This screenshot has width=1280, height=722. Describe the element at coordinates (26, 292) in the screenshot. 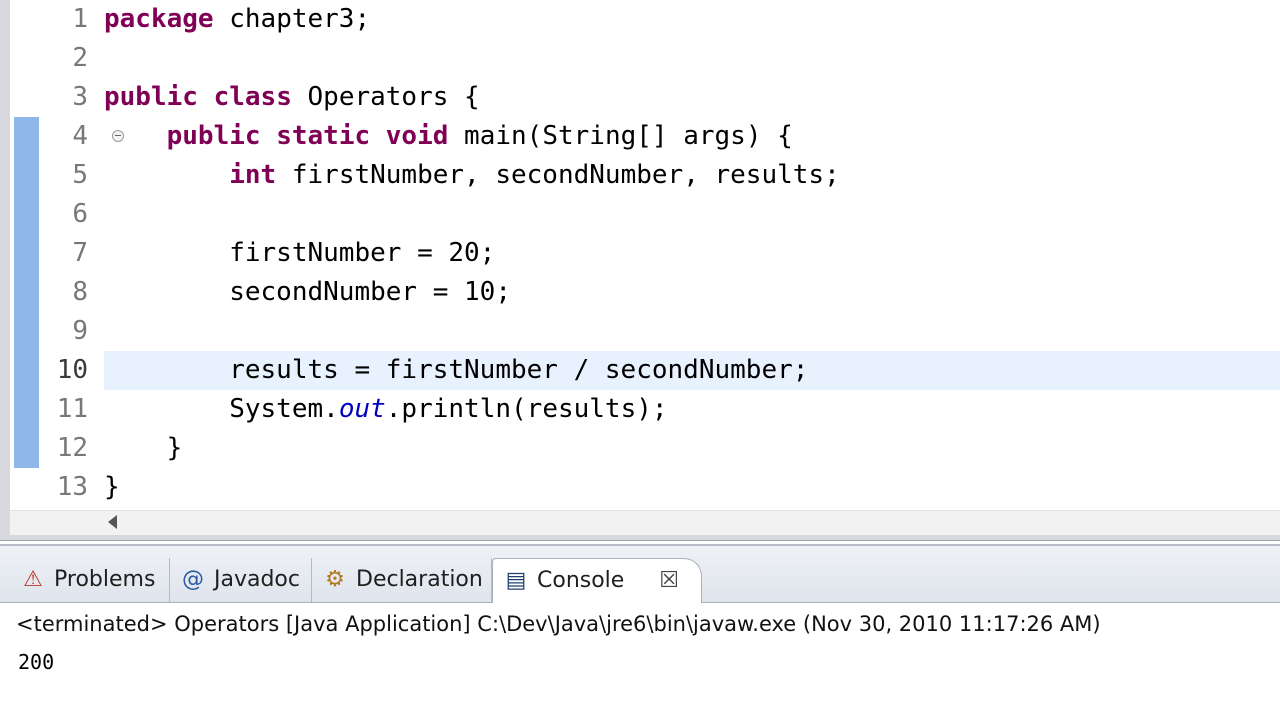

I see `change-marker` at that location.